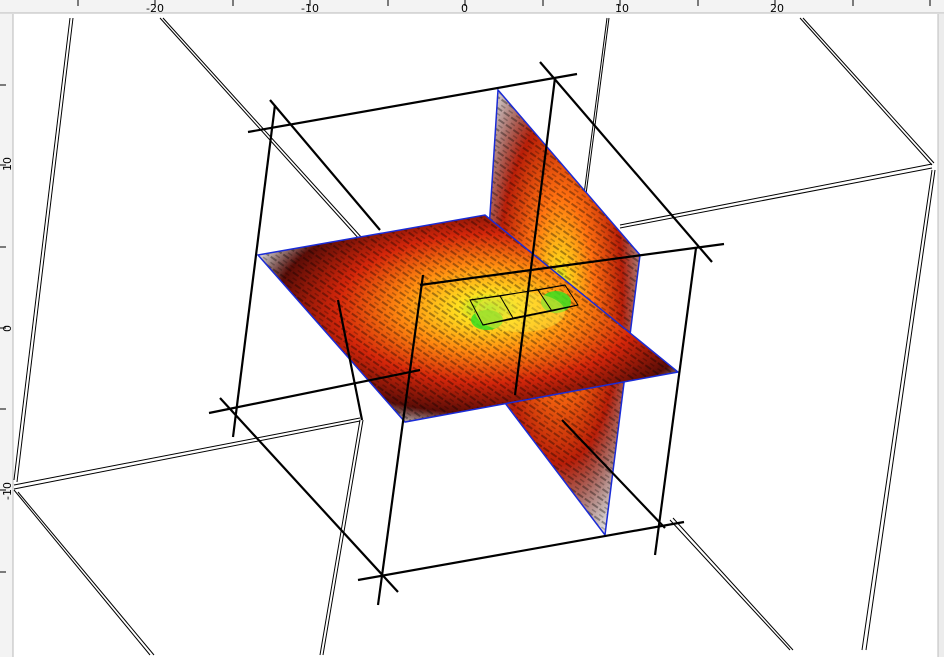 The image size is (944, 657). Describe the element at coordinates (6, 335) in the screenshot. I see `ruler-left` at that location.